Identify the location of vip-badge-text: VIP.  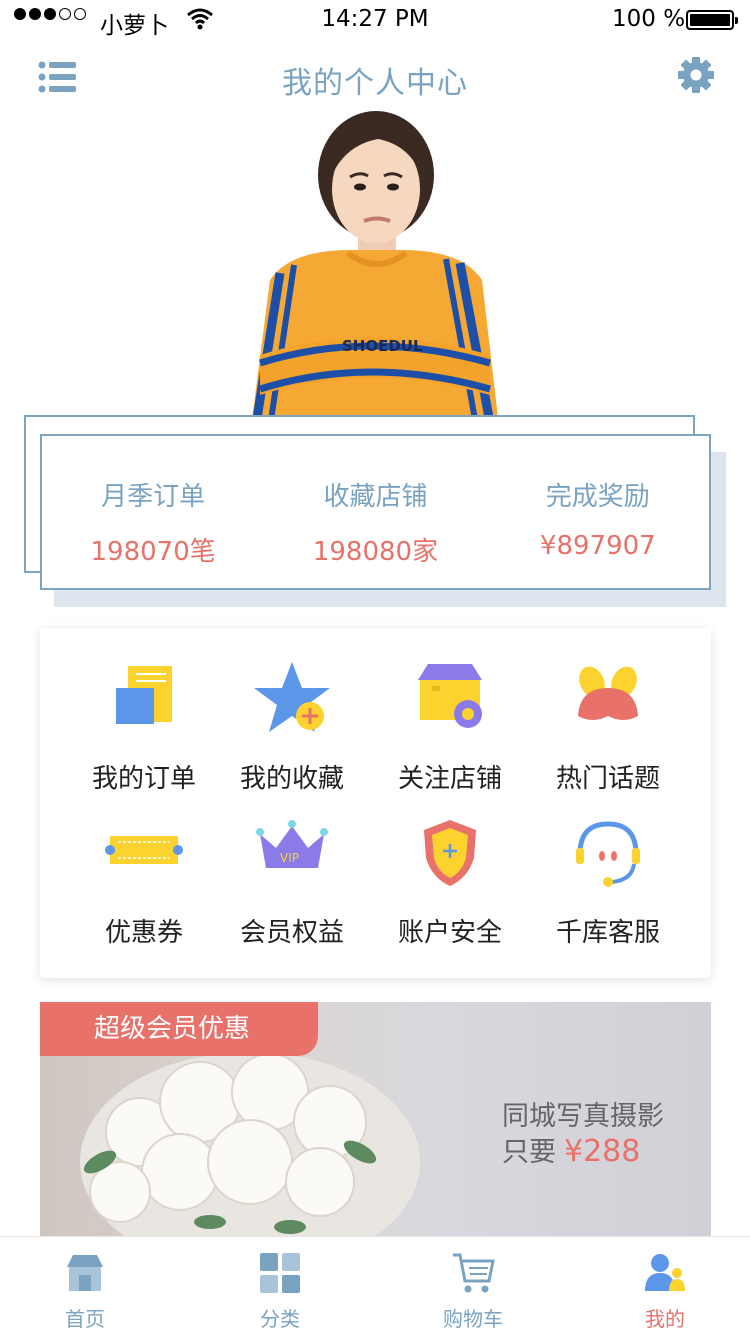
(289, 858).